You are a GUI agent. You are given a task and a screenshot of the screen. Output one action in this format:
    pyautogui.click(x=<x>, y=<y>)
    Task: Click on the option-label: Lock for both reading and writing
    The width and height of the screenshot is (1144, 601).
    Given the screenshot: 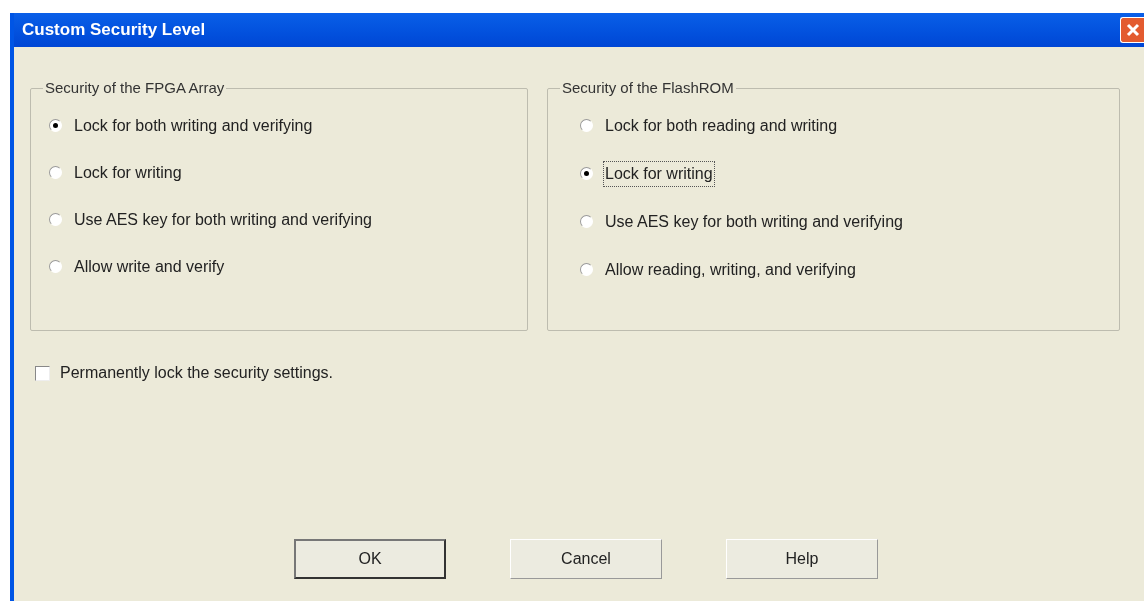 What is the action you would take?
    pyautogui.click(x=721, y=125)
    